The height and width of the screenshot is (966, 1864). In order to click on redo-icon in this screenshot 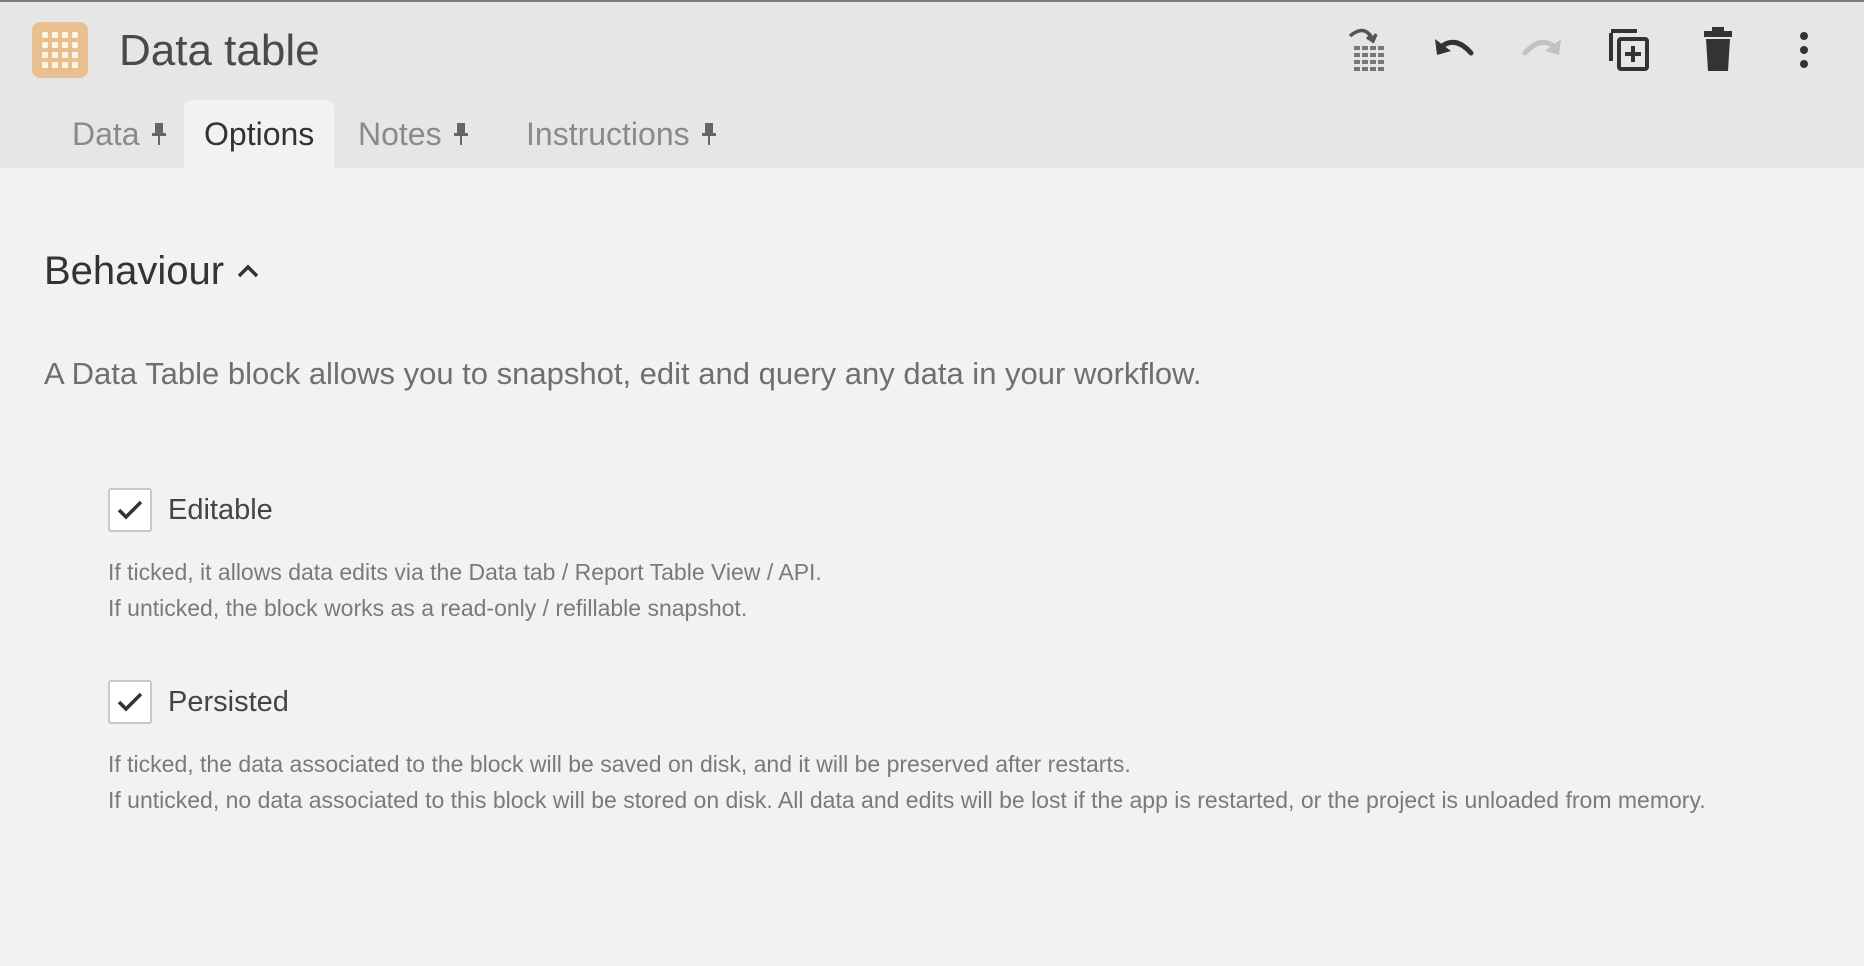, I will do `click(1541, 47)`.